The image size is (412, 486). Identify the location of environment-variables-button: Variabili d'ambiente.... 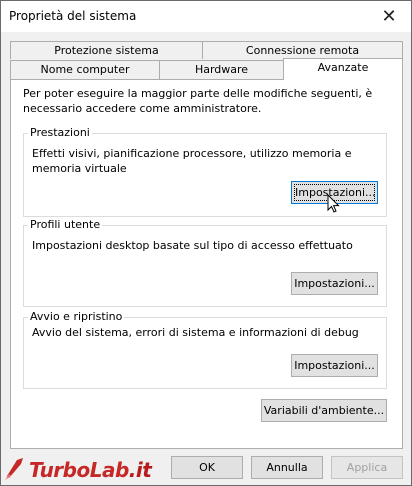
(324, 410).